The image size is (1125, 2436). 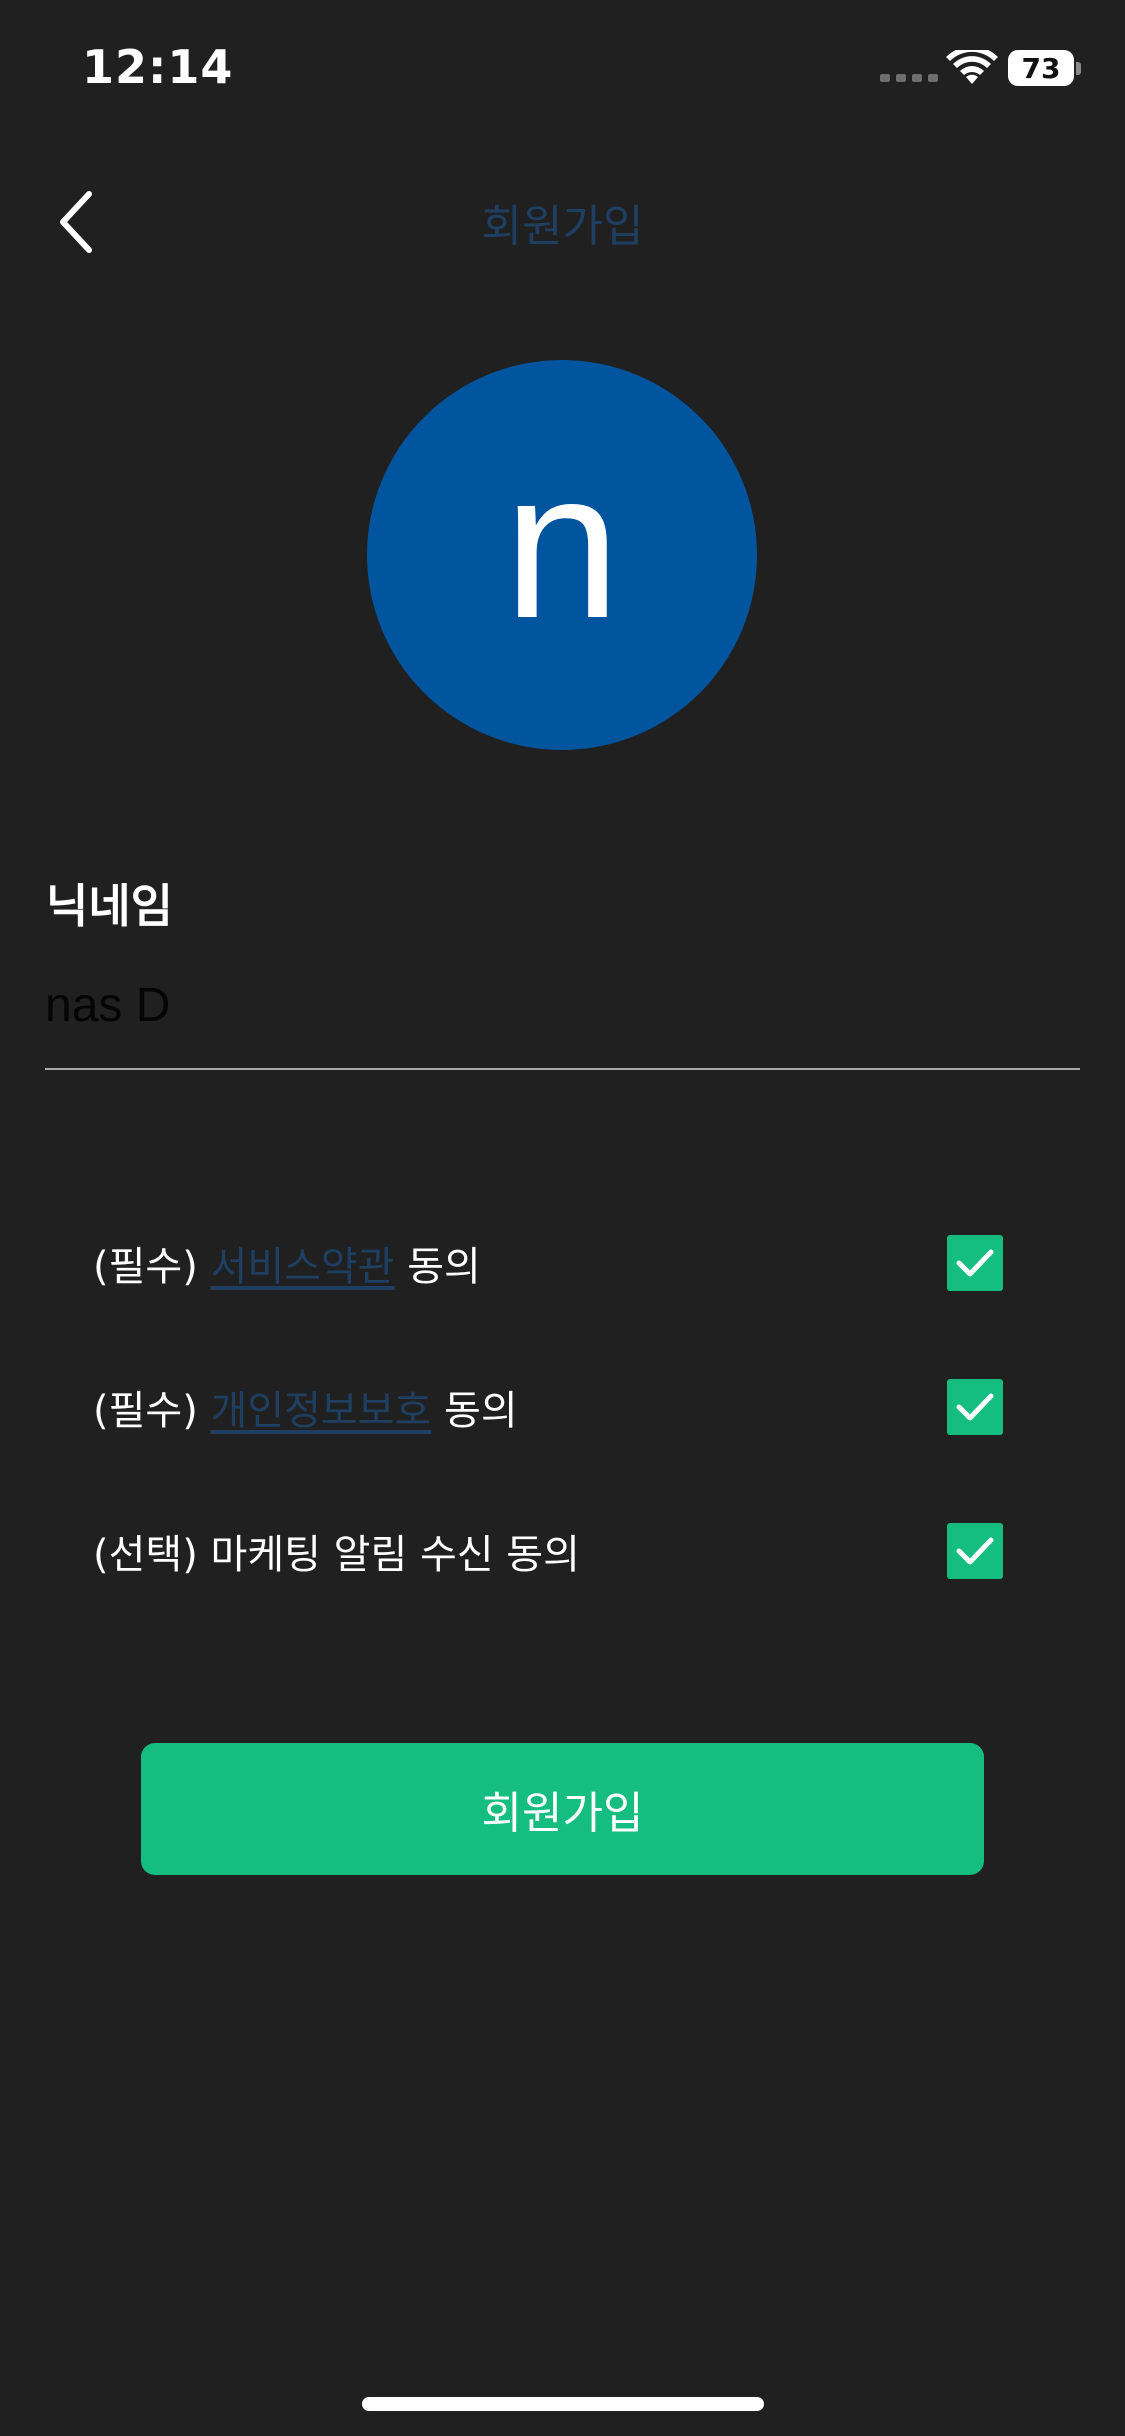 What do you see at coordinates (562, 226) in the screenshot?
I see `page-title: 회원가입` at bounding box center [562, 226].